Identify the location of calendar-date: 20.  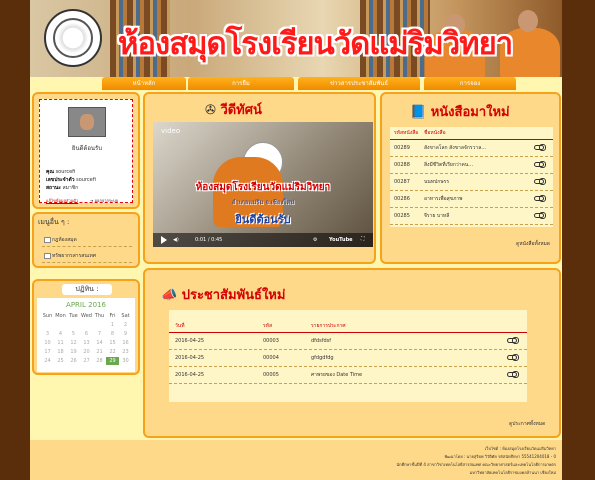
(86, 352).